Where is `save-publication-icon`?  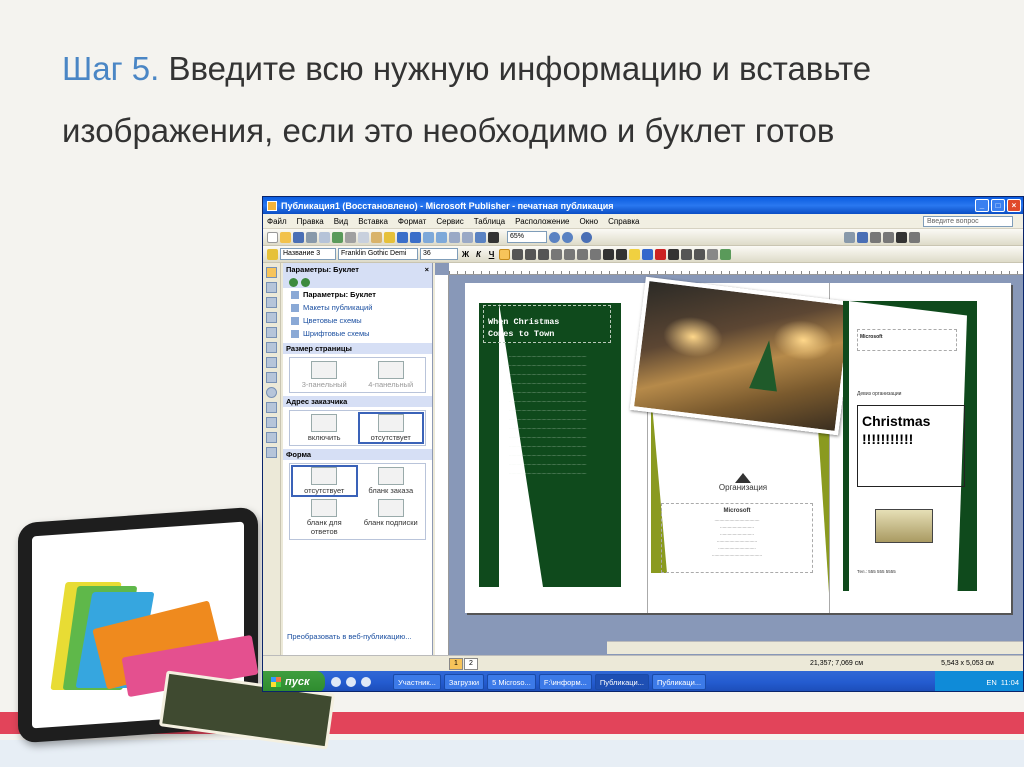 save-publication-icon is located at coordinates (862, 237).